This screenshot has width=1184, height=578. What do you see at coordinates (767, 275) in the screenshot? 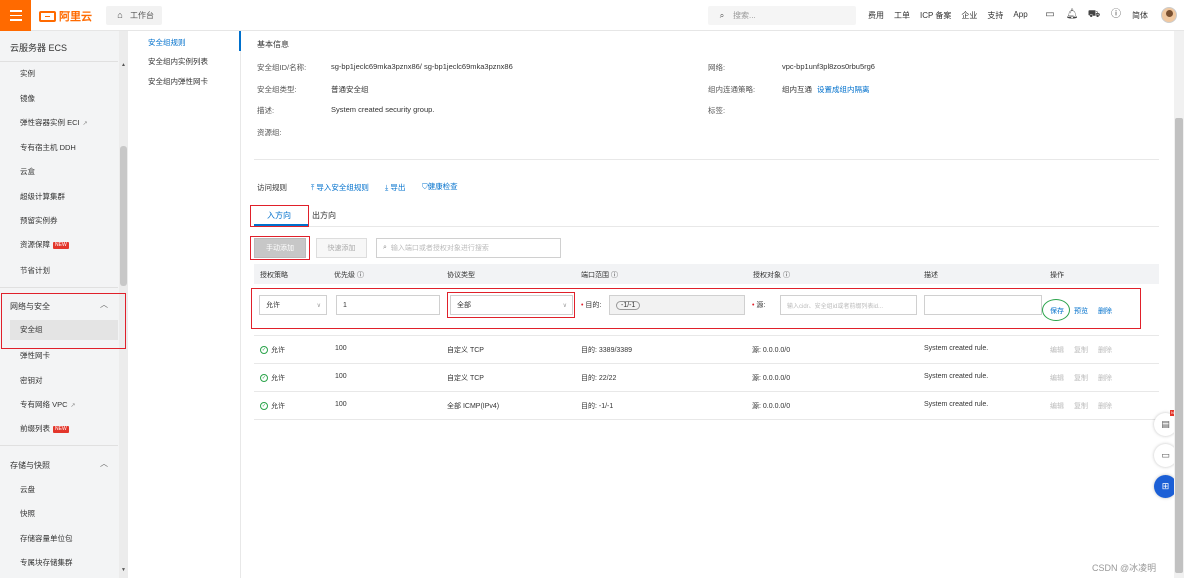
I see `col-label: 授权对象` at bounding box center [767, 275].